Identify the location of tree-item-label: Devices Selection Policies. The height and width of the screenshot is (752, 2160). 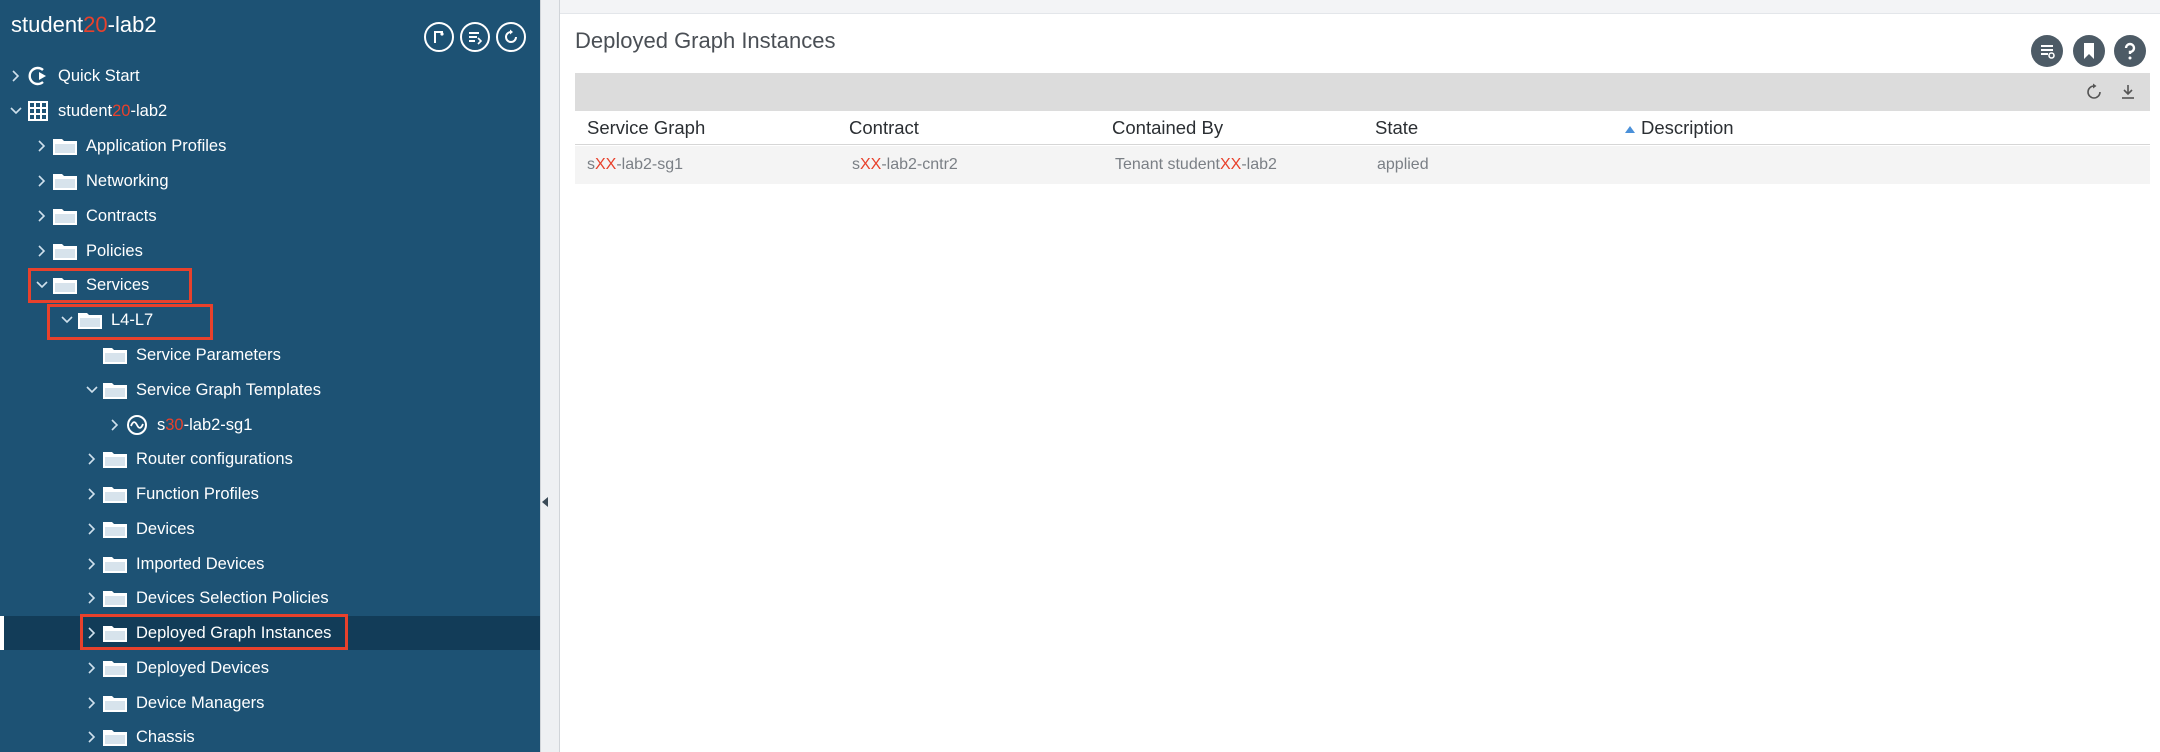
(232, 597).